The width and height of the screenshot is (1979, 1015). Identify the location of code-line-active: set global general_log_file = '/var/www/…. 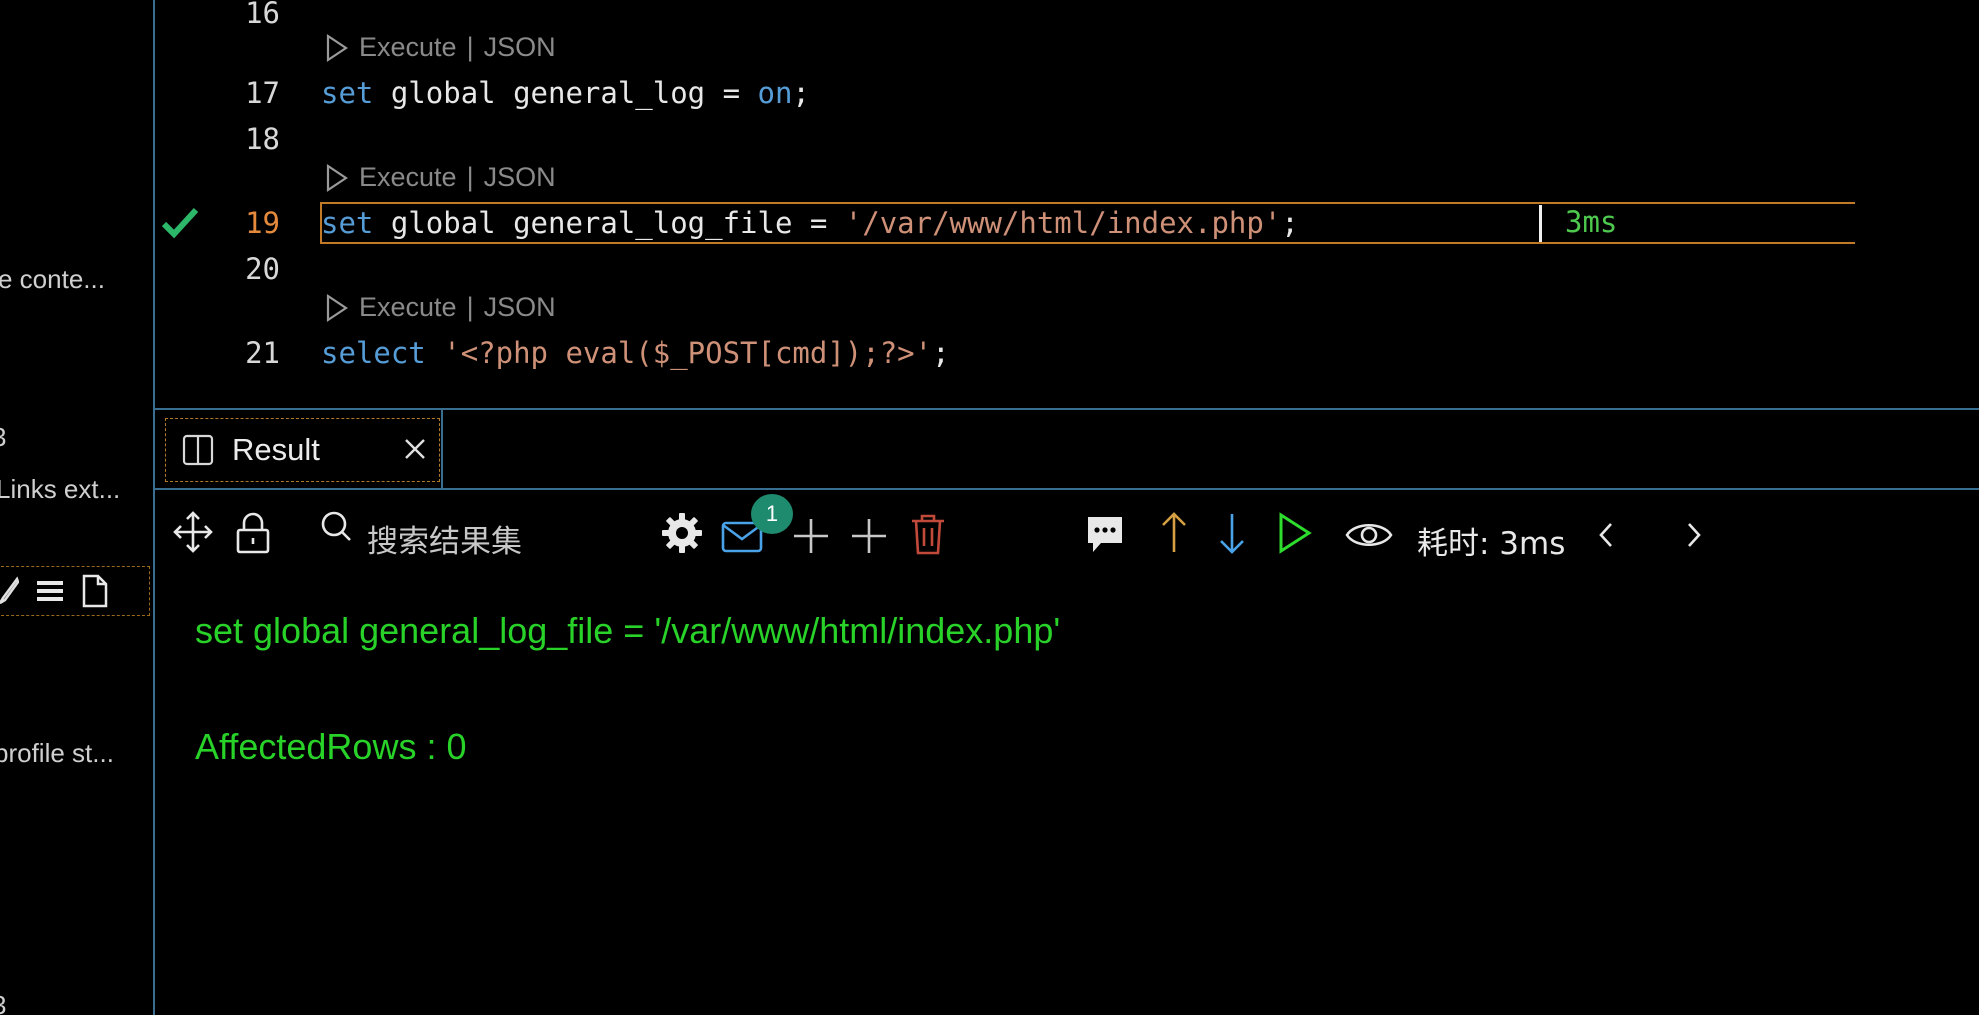
(810, 223).